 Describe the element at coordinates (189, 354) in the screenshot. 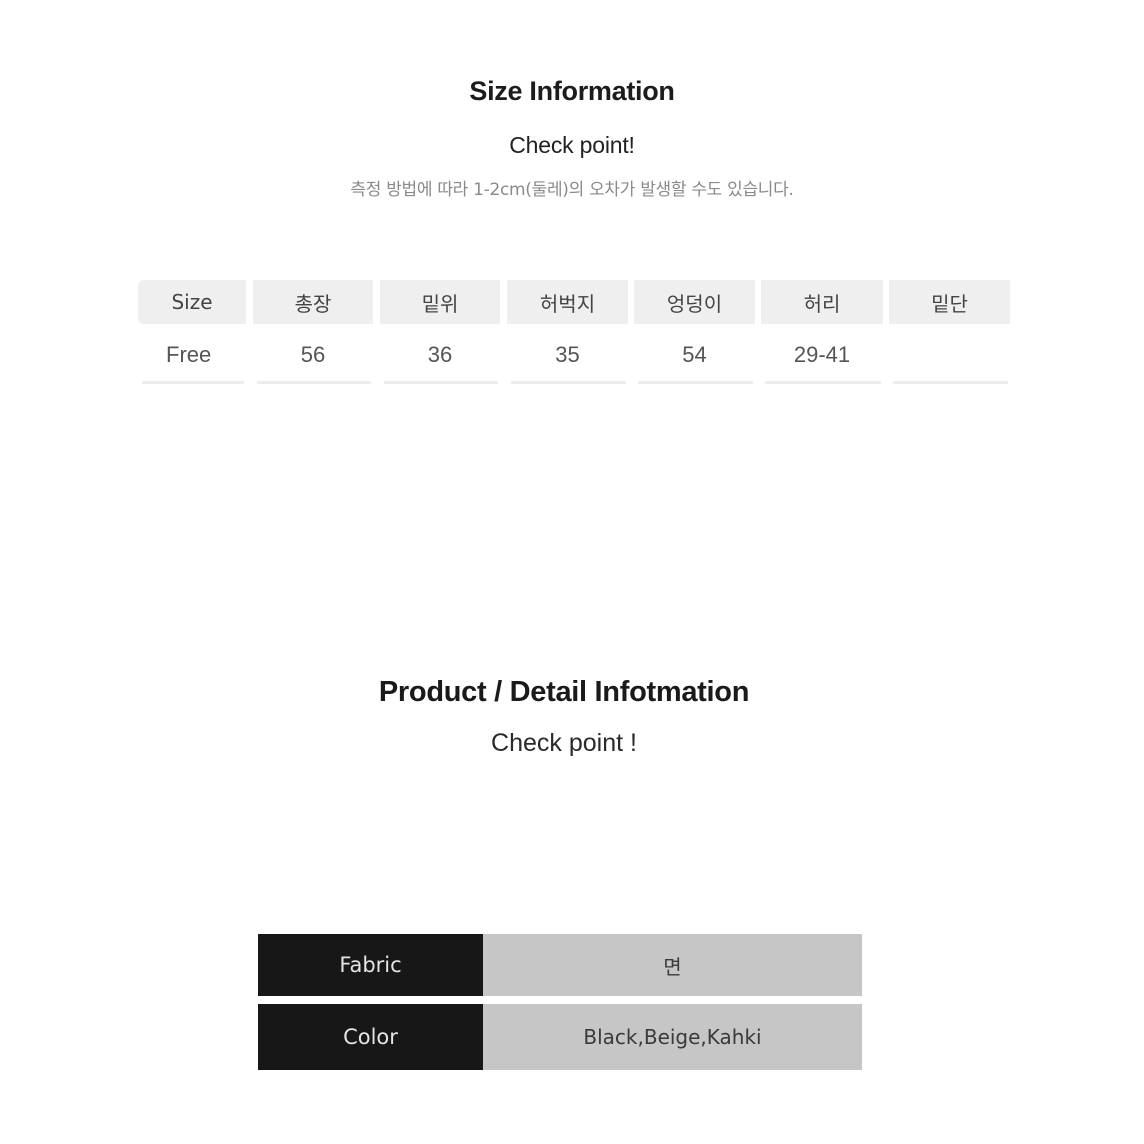

I see `size-cell-size: Free` at that location.